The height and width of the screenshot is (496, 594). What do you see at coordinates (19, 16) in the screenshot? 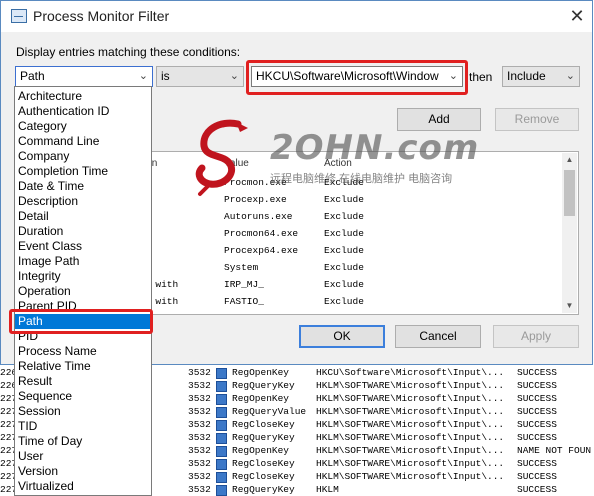
I see `app-window-icon` at bounding box center [19, 16].